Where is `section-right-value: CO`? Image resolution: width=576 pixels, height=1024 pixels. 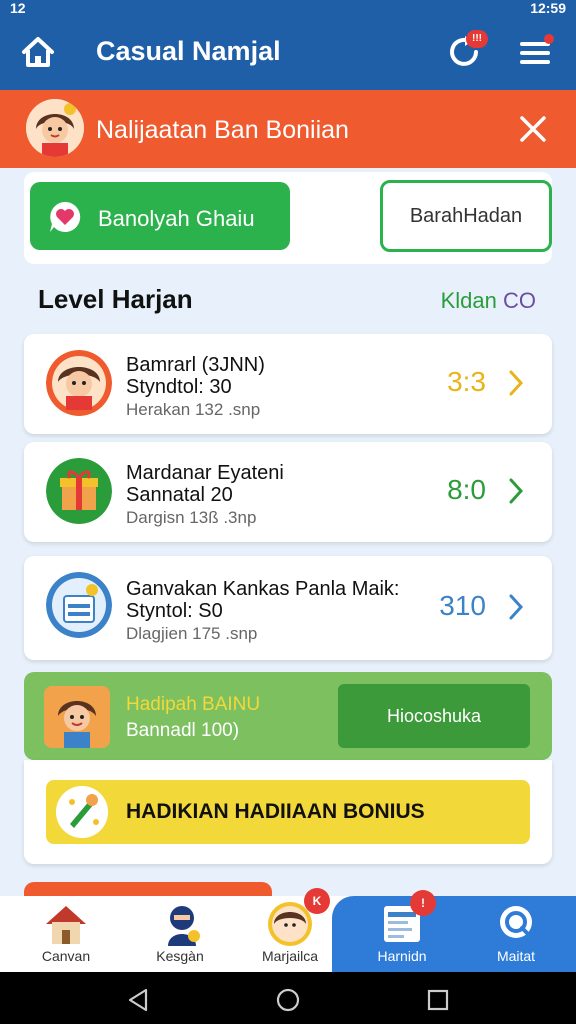 section-right-value: CO is located at coordinates (519, 300).